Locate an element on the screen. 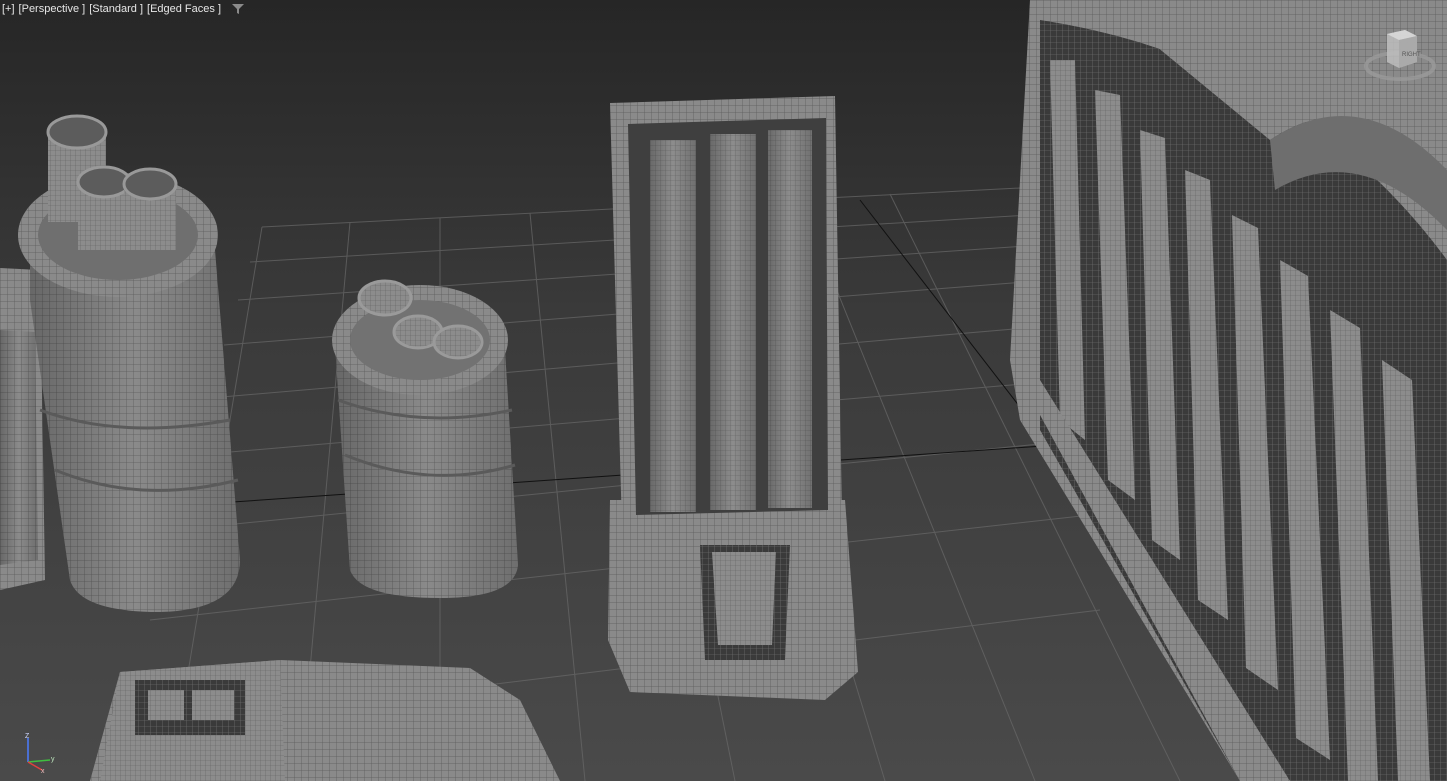 Image resolution: width=1447 pixels, height=781 pixels. mesh-object-console is located at coordinates (325, 720).